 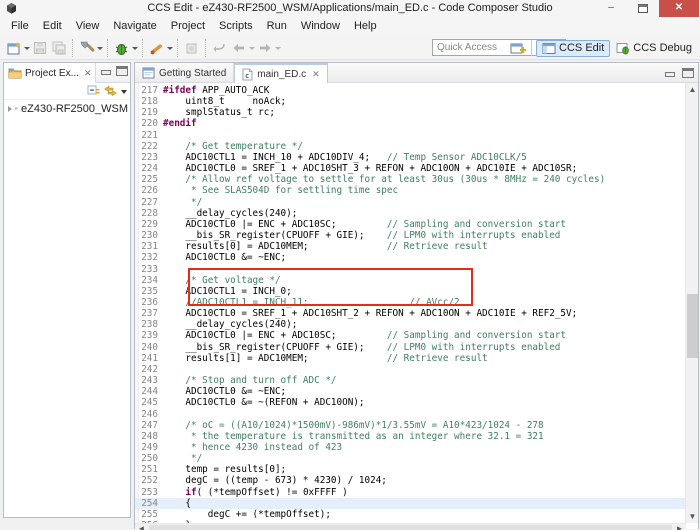 What do you see at coordinates (227, 324) in the screenshot?
I see `line-text: __delay_cycles(240);` at bounding box center [227, 324].